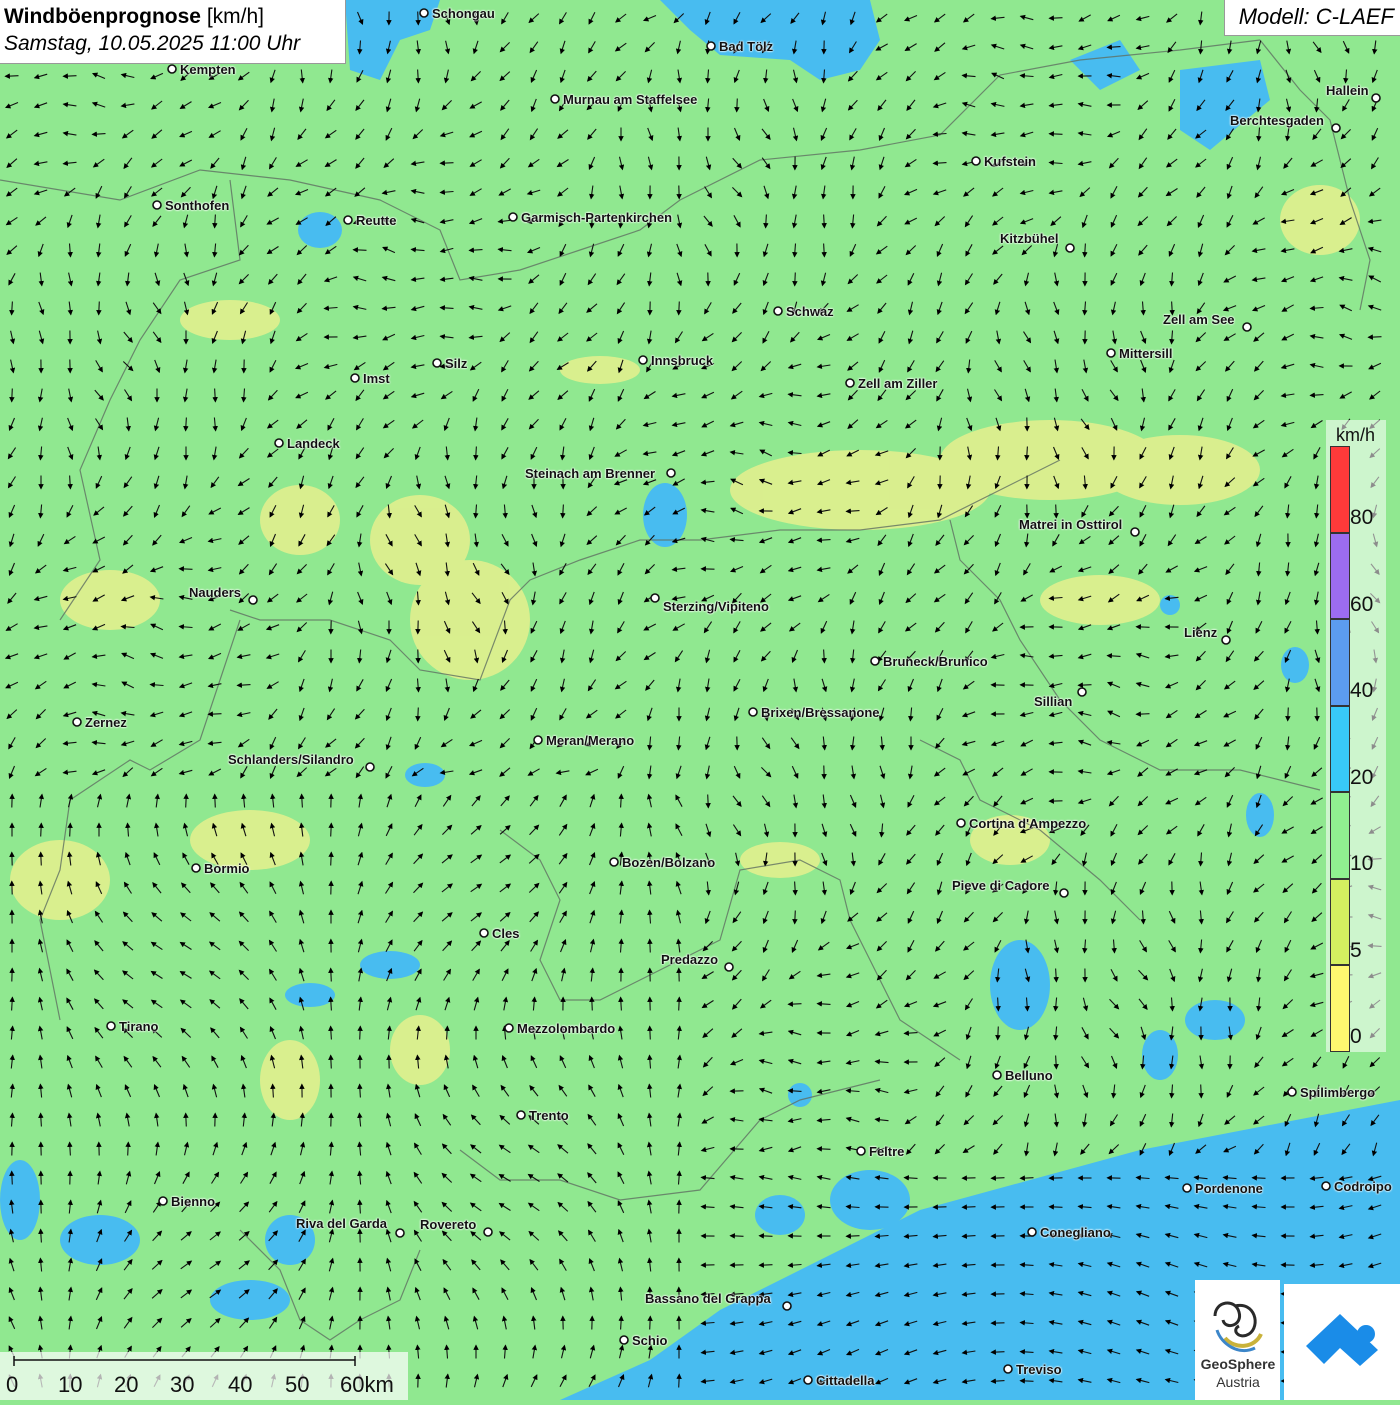 This screenshot has height=1405, width=1400. I want to click on city-label: Kitzbühel, so click(1029, 239).